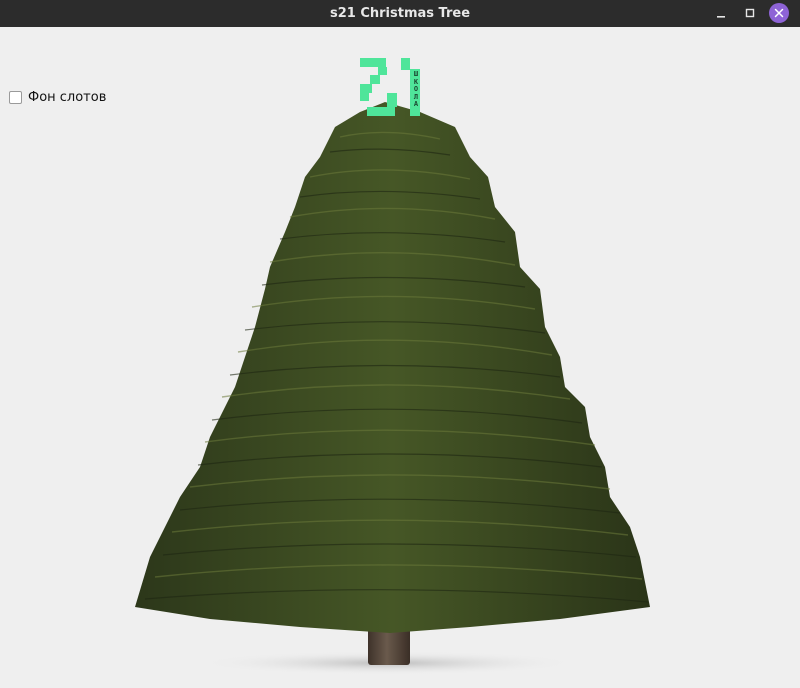 The height and width of the screenshot is (688, 800). What do you see at coordinates (721, 13) in the screenshot?
I see `minimize-button` at bounding box center [721, 13].